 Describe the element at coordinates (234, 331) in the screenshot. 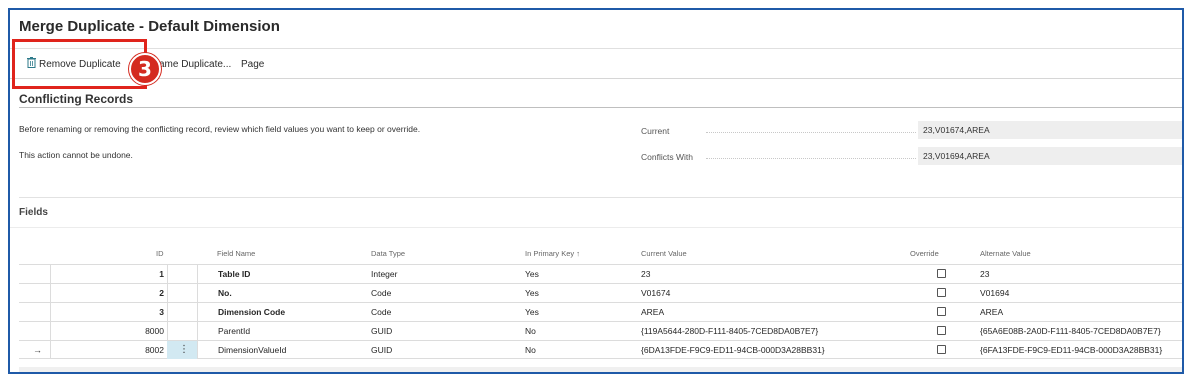

I see `cell-field-name: ParentId` at that location.